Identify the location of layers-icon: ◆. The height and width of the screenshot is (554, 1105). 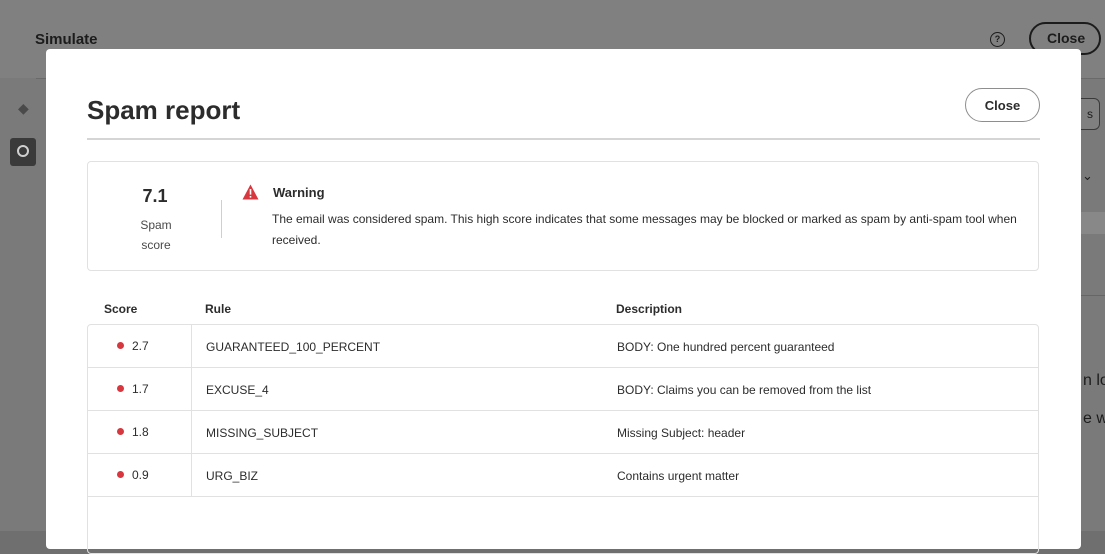
(23, 108).